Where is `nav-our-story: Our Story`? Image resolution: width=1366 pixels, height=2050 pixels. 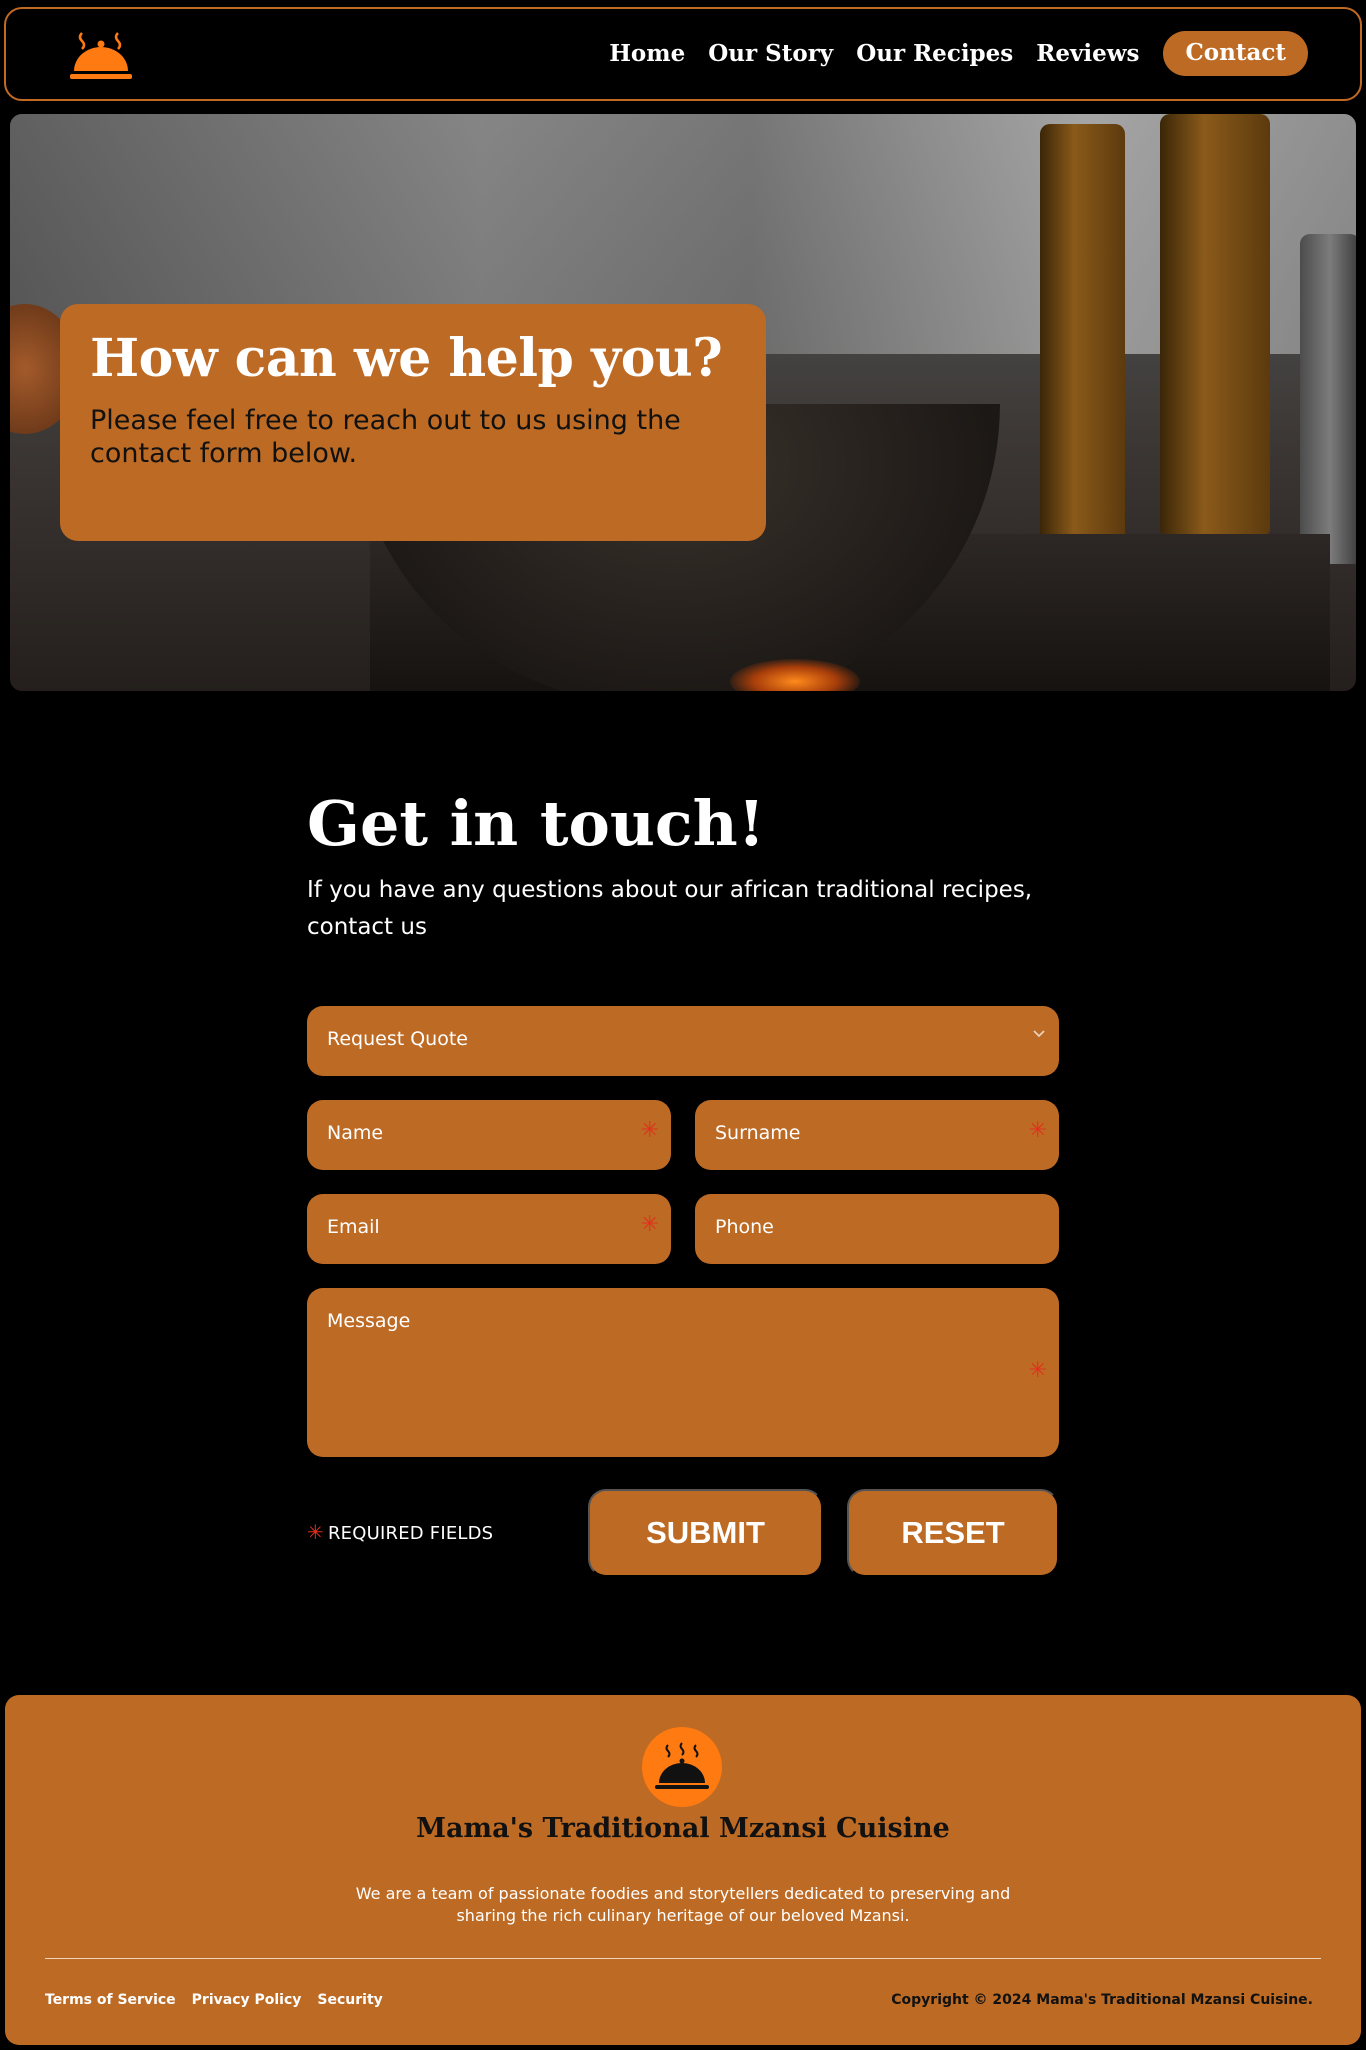
nav-our-story: Our Story is located at coordinates (770, 53).